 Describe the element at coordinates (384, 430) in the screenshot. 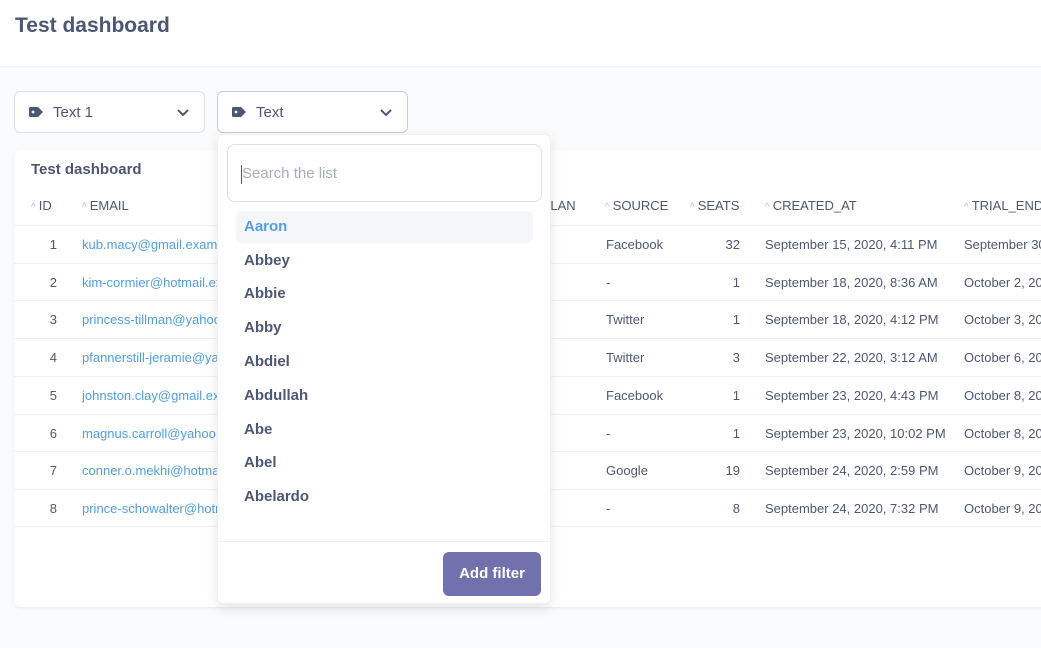

I see `list-item: Abe` at that location.